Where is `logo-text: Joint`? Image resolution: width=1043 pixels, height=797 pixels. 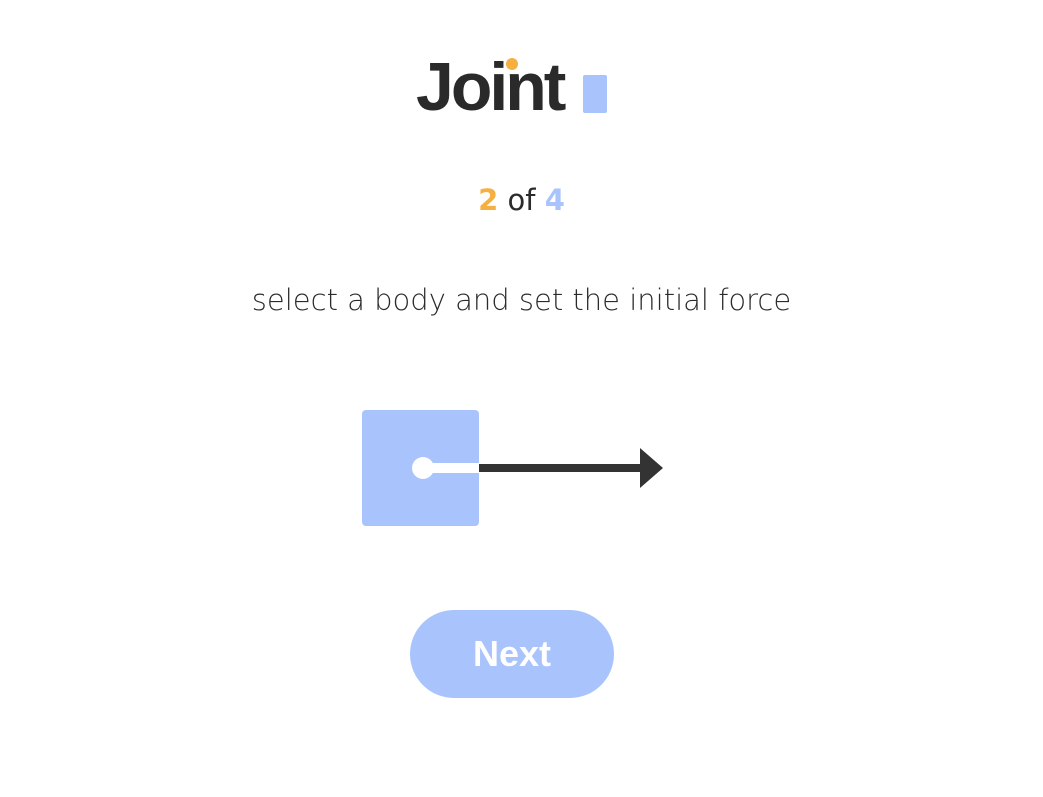 logo-text: Joint is located at coordinates (491, 87).